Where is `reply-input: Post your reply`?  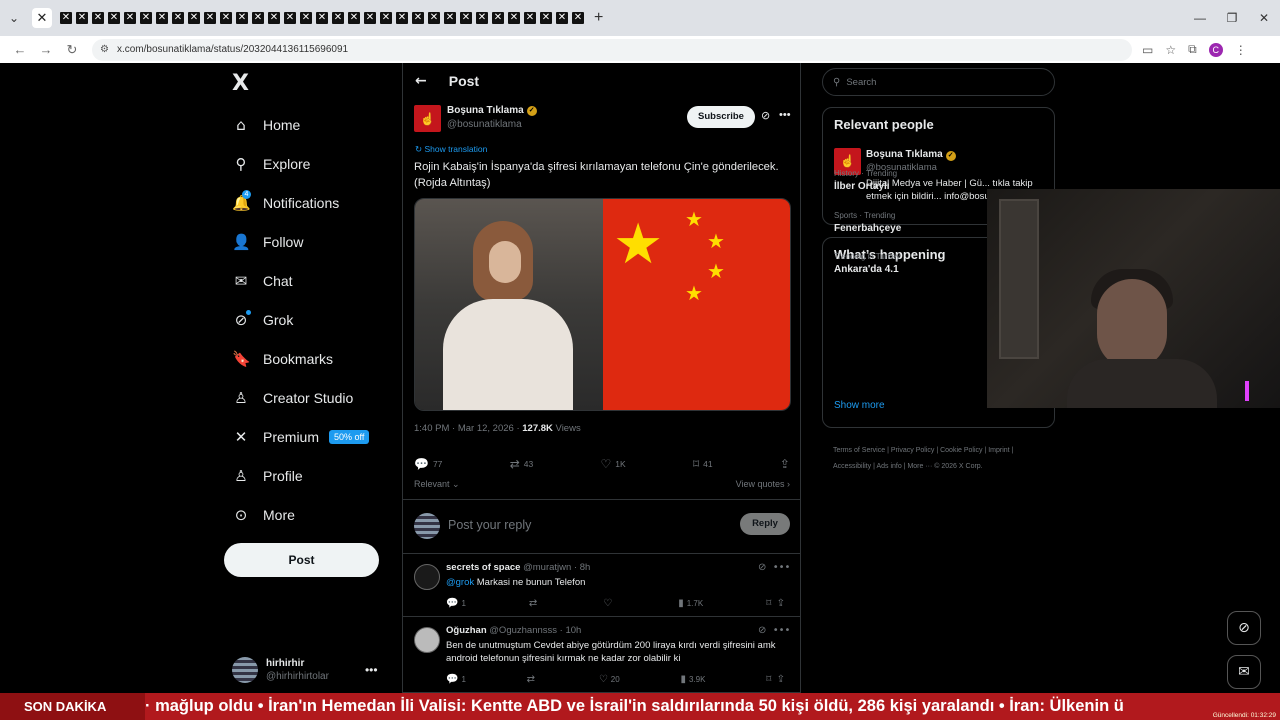
reply-input: Post your reply is located at coordinates (489, 525).